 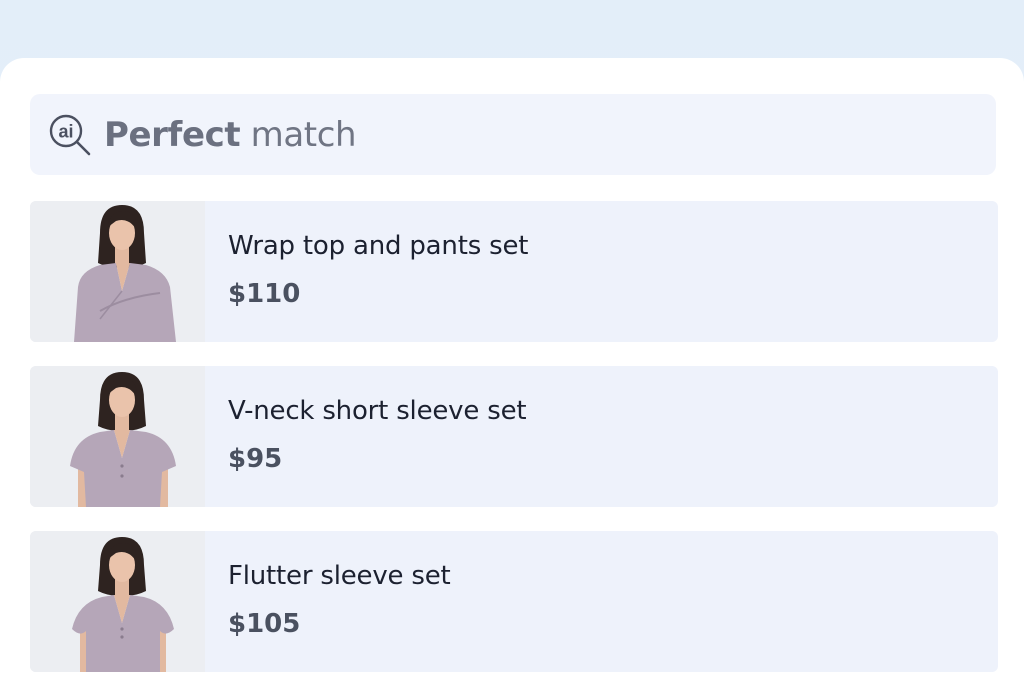 I want to click on product-name: Wrap top and pants set, so click(x=378, y=246).